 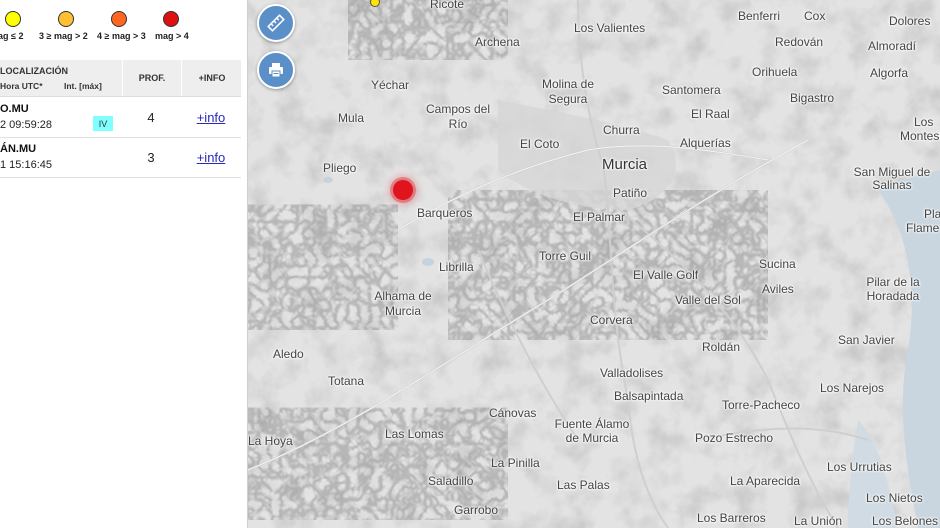 I want to click on place-label: Totana, so click(x=346, y=381).